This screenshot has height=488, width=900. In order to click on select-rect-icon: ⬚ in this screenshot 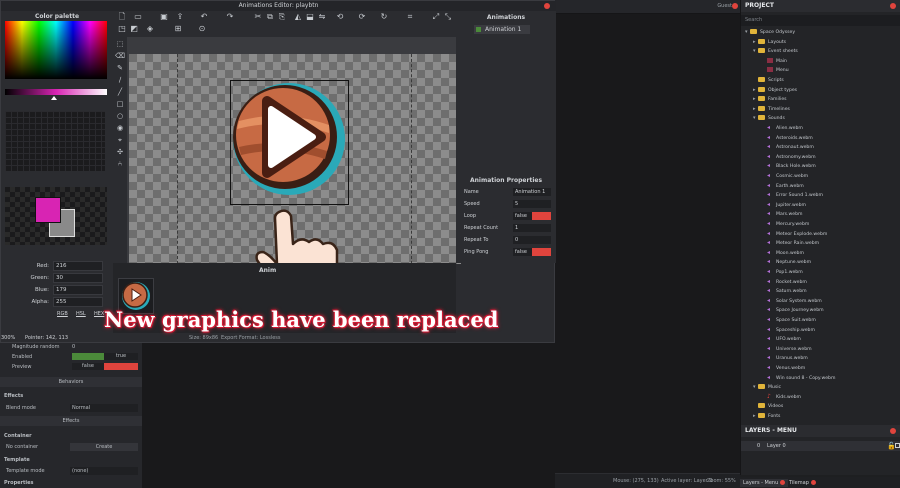, I will do `click(120, 44)`.